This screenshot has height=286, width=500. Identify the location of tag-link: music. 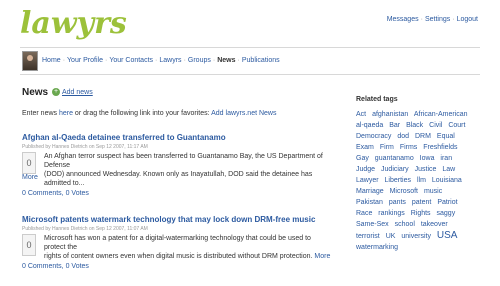
(433, 191).